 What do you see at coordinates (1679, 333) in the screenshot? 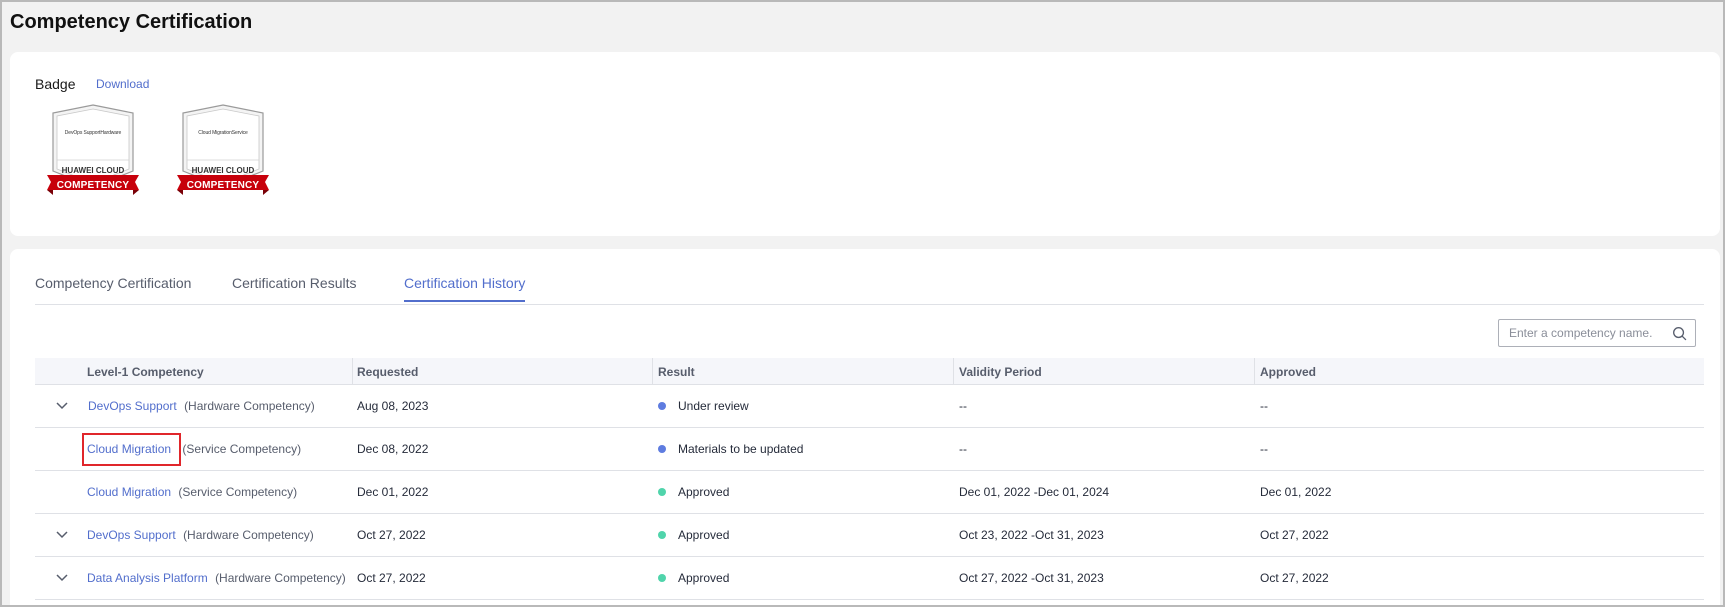
I see `search-icon` at bounding box center [1679, 333].